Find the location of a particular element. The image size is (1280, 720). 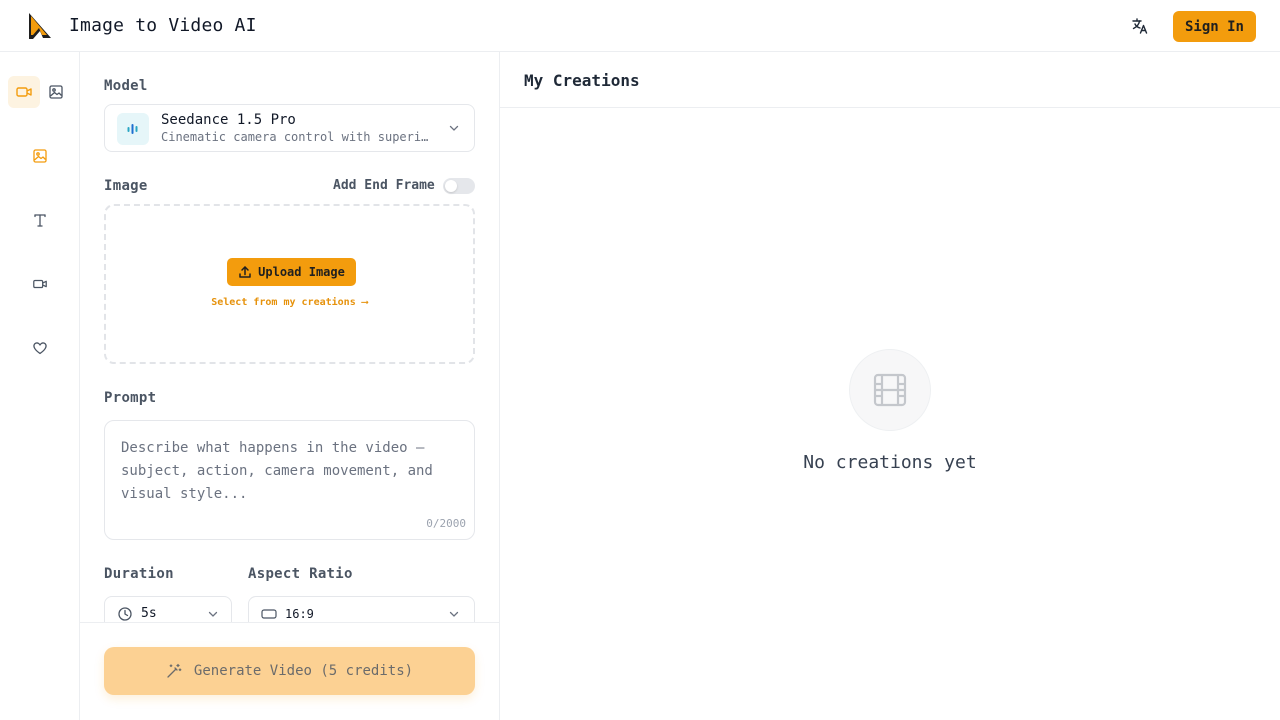

upload-image-label: Upload Image is located at coordinates (301, 272).